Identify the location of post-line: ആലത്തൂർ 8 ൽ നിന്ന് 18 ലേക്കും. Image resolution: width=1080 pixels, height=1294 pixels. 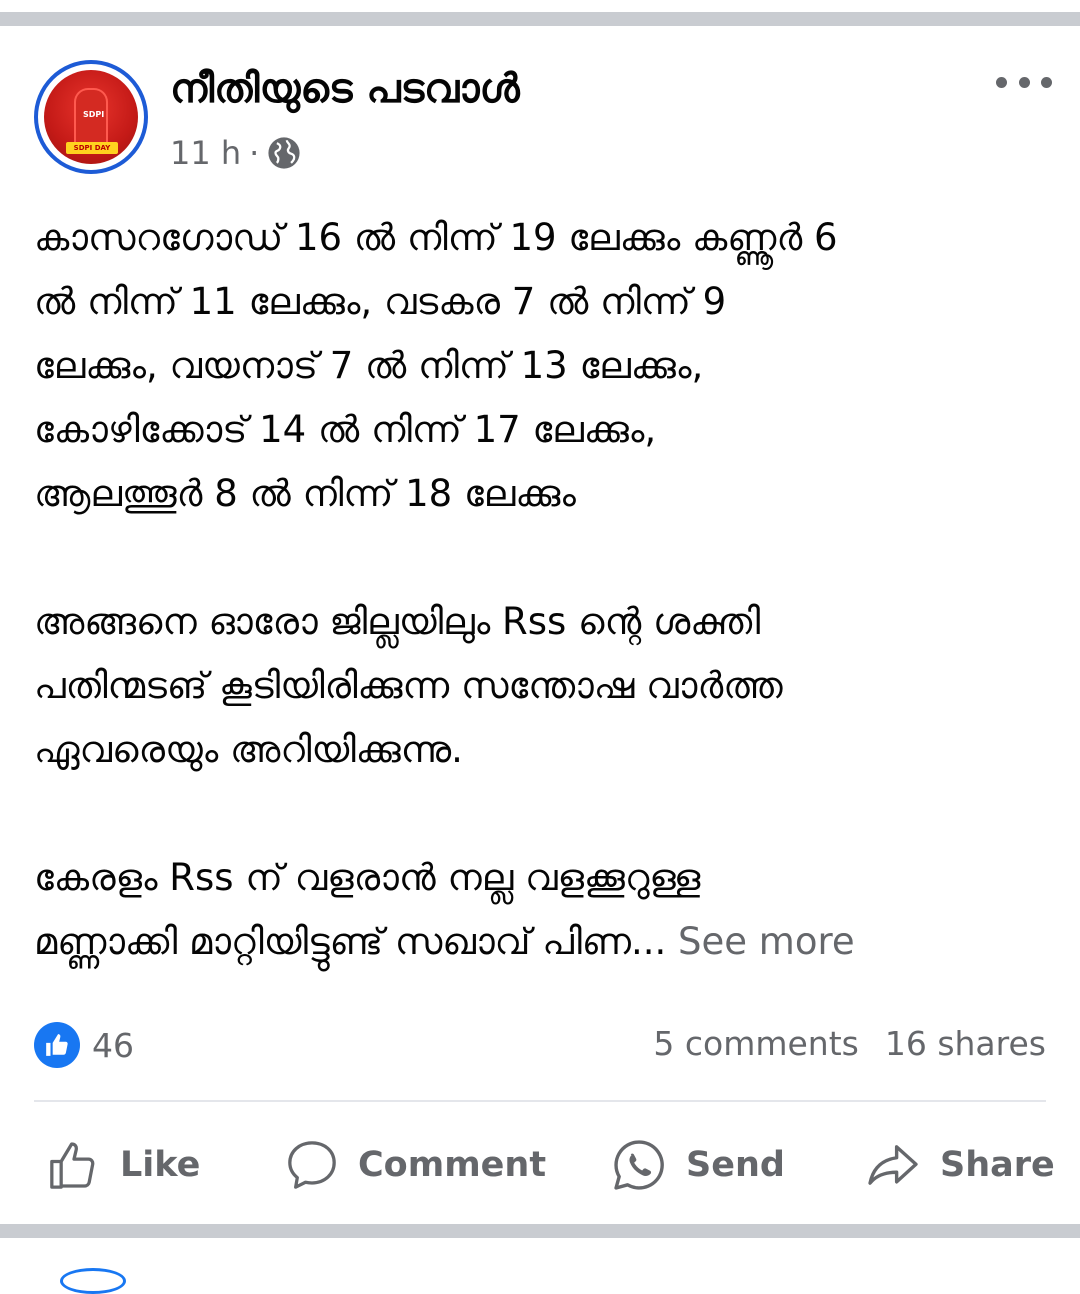
(305, 493).